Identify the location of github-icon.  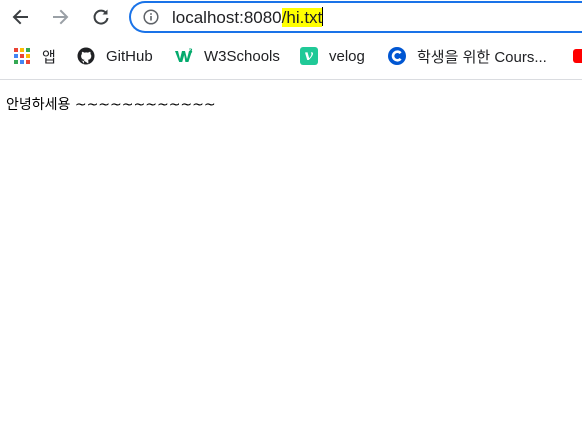
(86, 56).